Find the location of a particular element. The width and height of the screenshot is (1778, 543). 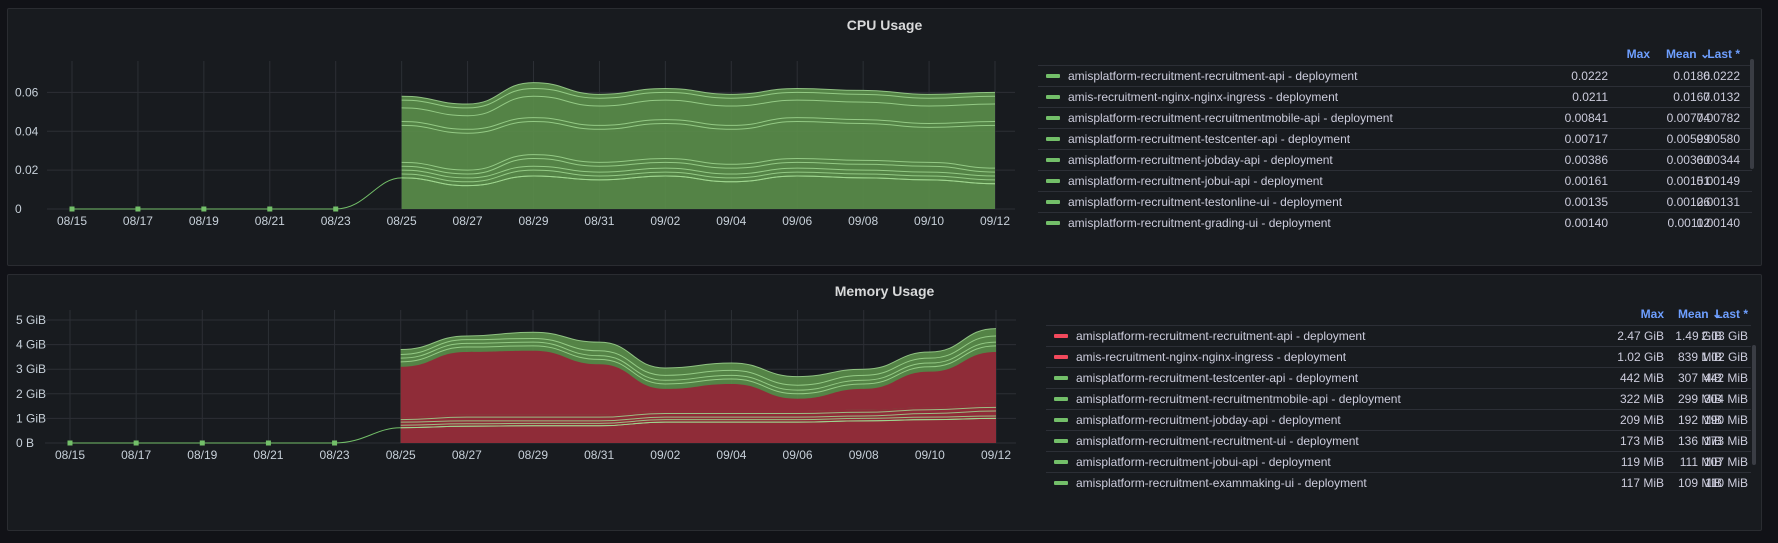

y-tick-label: 2 GiB is located at coordinates (31, 394).